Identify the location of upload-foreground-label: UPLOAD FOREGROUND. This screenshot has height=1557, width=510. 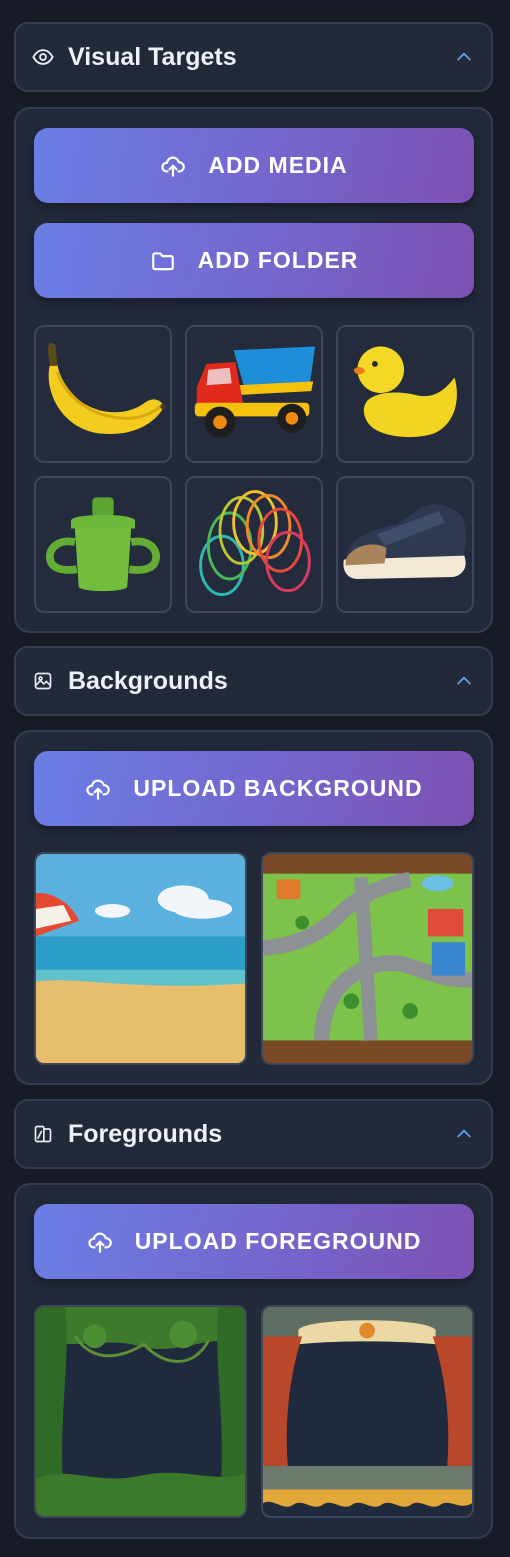
(278, 1241).